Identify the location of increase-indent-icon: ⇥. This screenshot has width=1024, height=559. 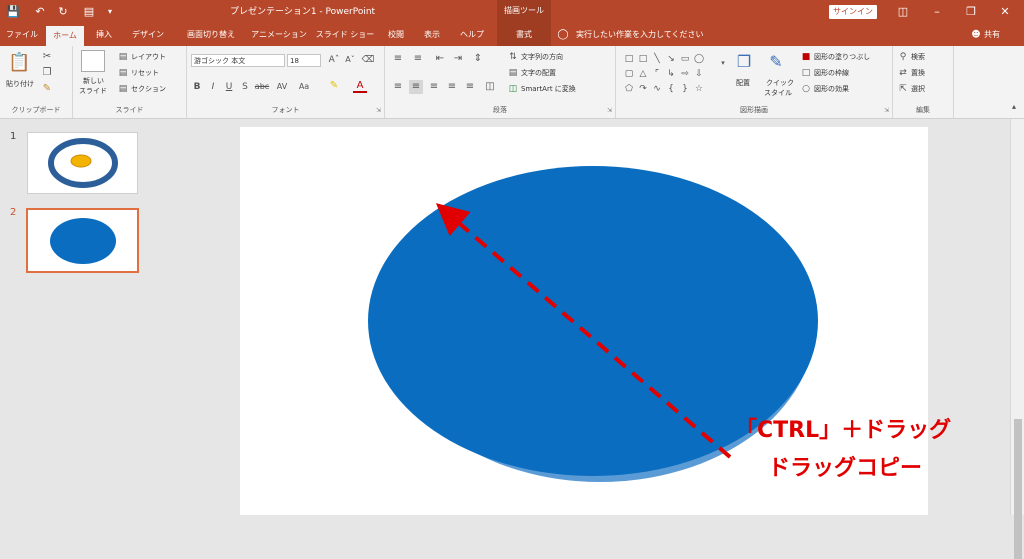
(458, 59).